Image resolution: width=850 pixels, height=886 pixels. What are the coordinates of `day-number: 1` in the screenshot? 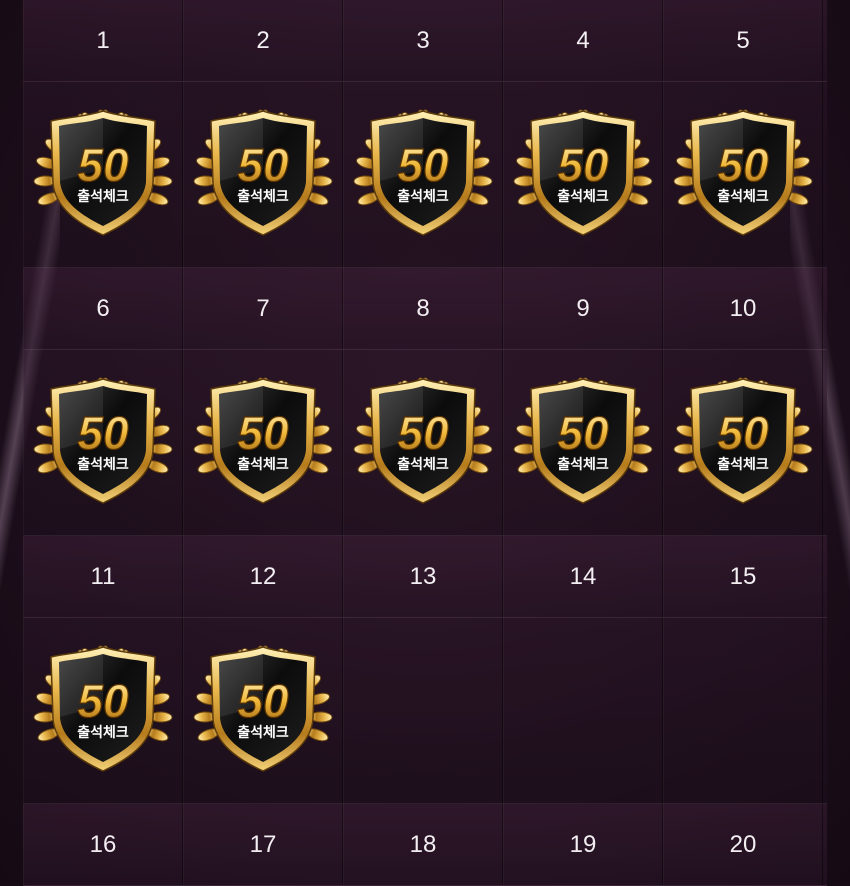 It's located at (103, 40).